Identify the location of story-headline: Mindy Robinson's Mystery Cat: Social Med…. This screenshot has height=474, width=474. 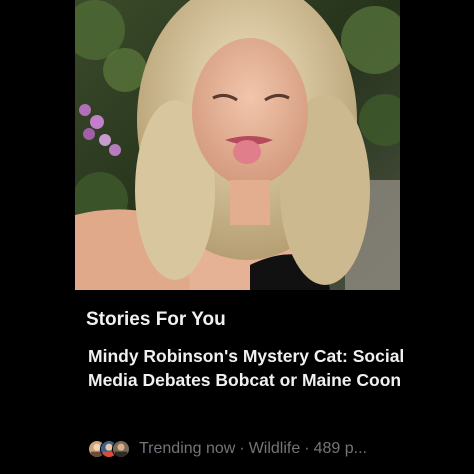
(258, 368).